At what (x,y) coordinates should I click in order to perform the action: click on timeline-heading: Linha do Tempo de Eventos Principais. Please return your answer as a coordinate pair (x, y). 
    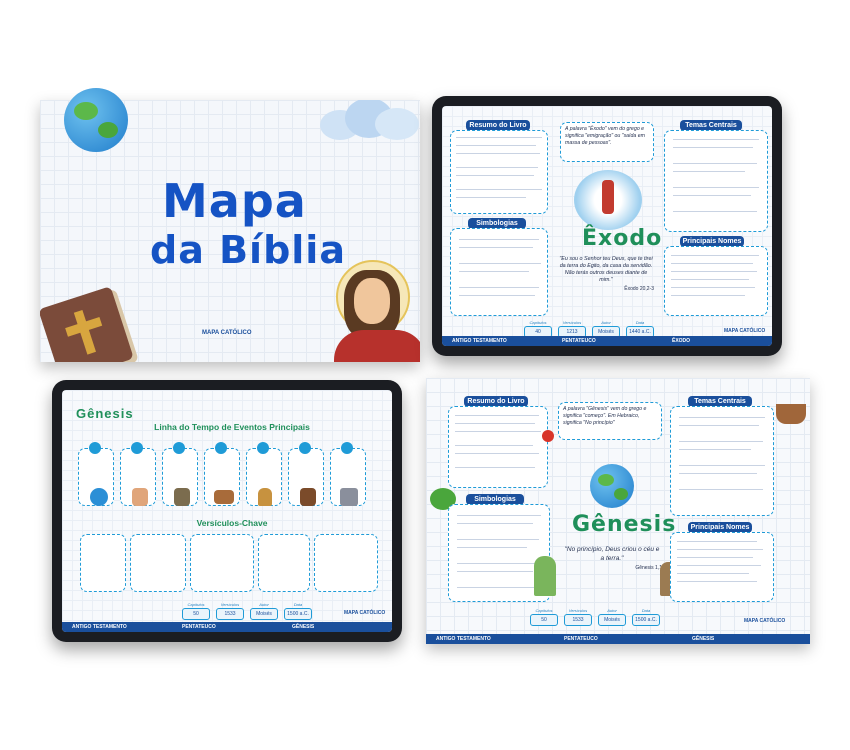
    Looking at the image, I should click on (232, 427).